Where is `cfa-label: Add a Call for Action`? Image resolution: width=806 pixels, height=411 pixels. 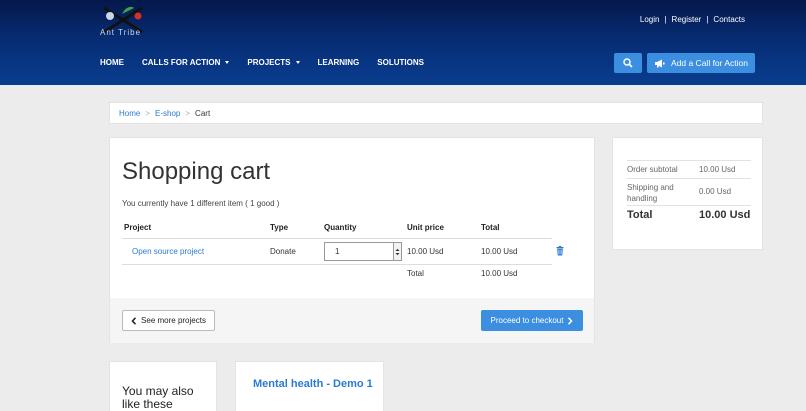 cfa-label: Add a Call for Action is located at coordinates (709, 63).